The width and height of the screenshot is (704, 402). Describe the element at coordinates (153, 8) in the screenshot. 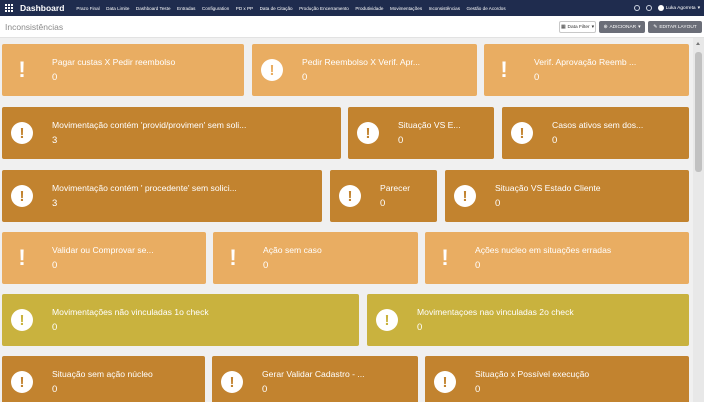

I see `menu-item: Dashboard Teste` at that location.